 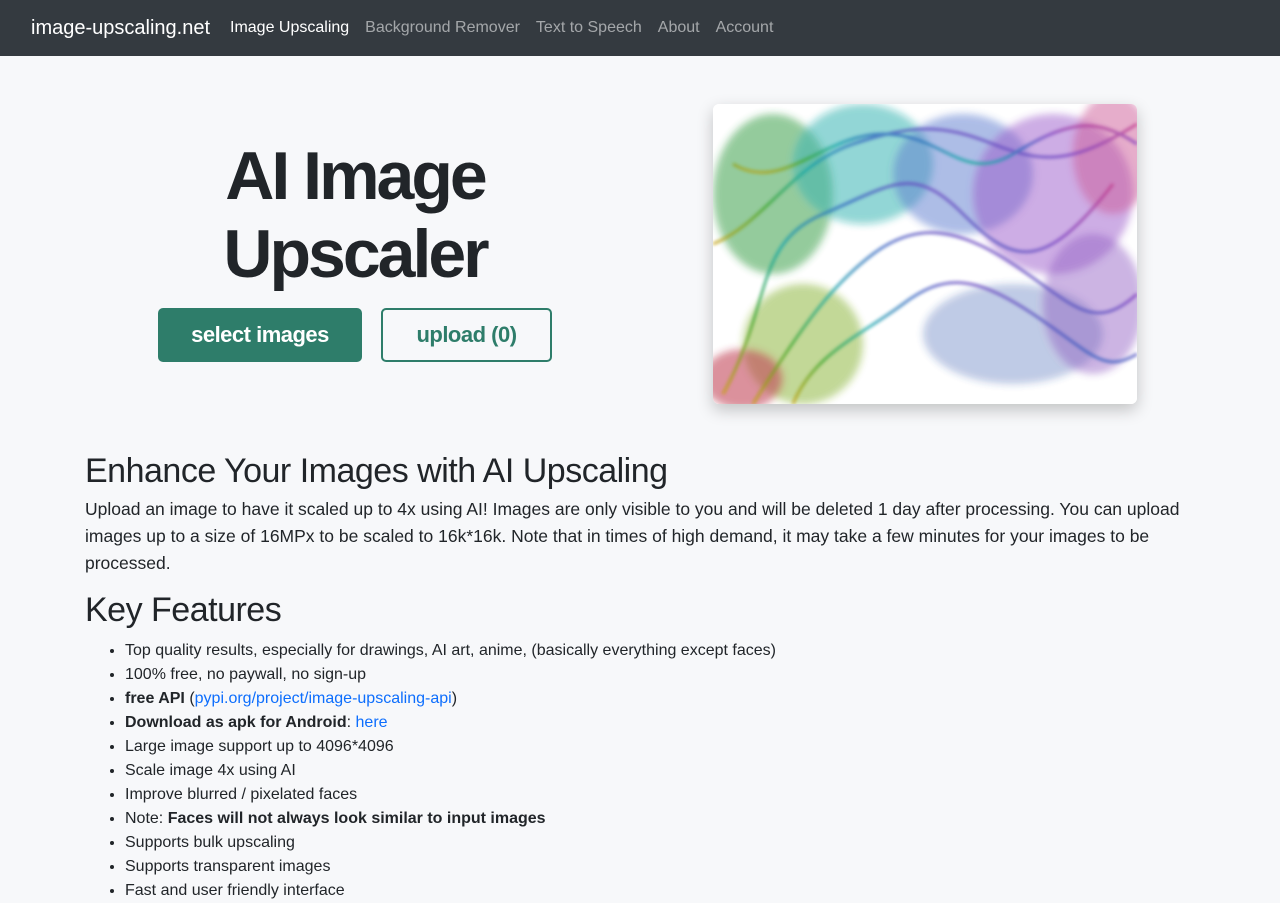 What do you see at coordinates (260, 335) in the screenshot?
I see `select-images-button: select images` at bounding box center [260, 335].